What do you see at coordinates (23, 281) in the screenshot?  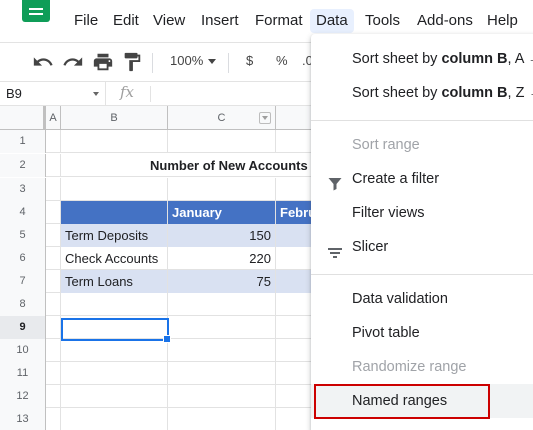 I see `row-header: 7` at bounding box center [23, 281].